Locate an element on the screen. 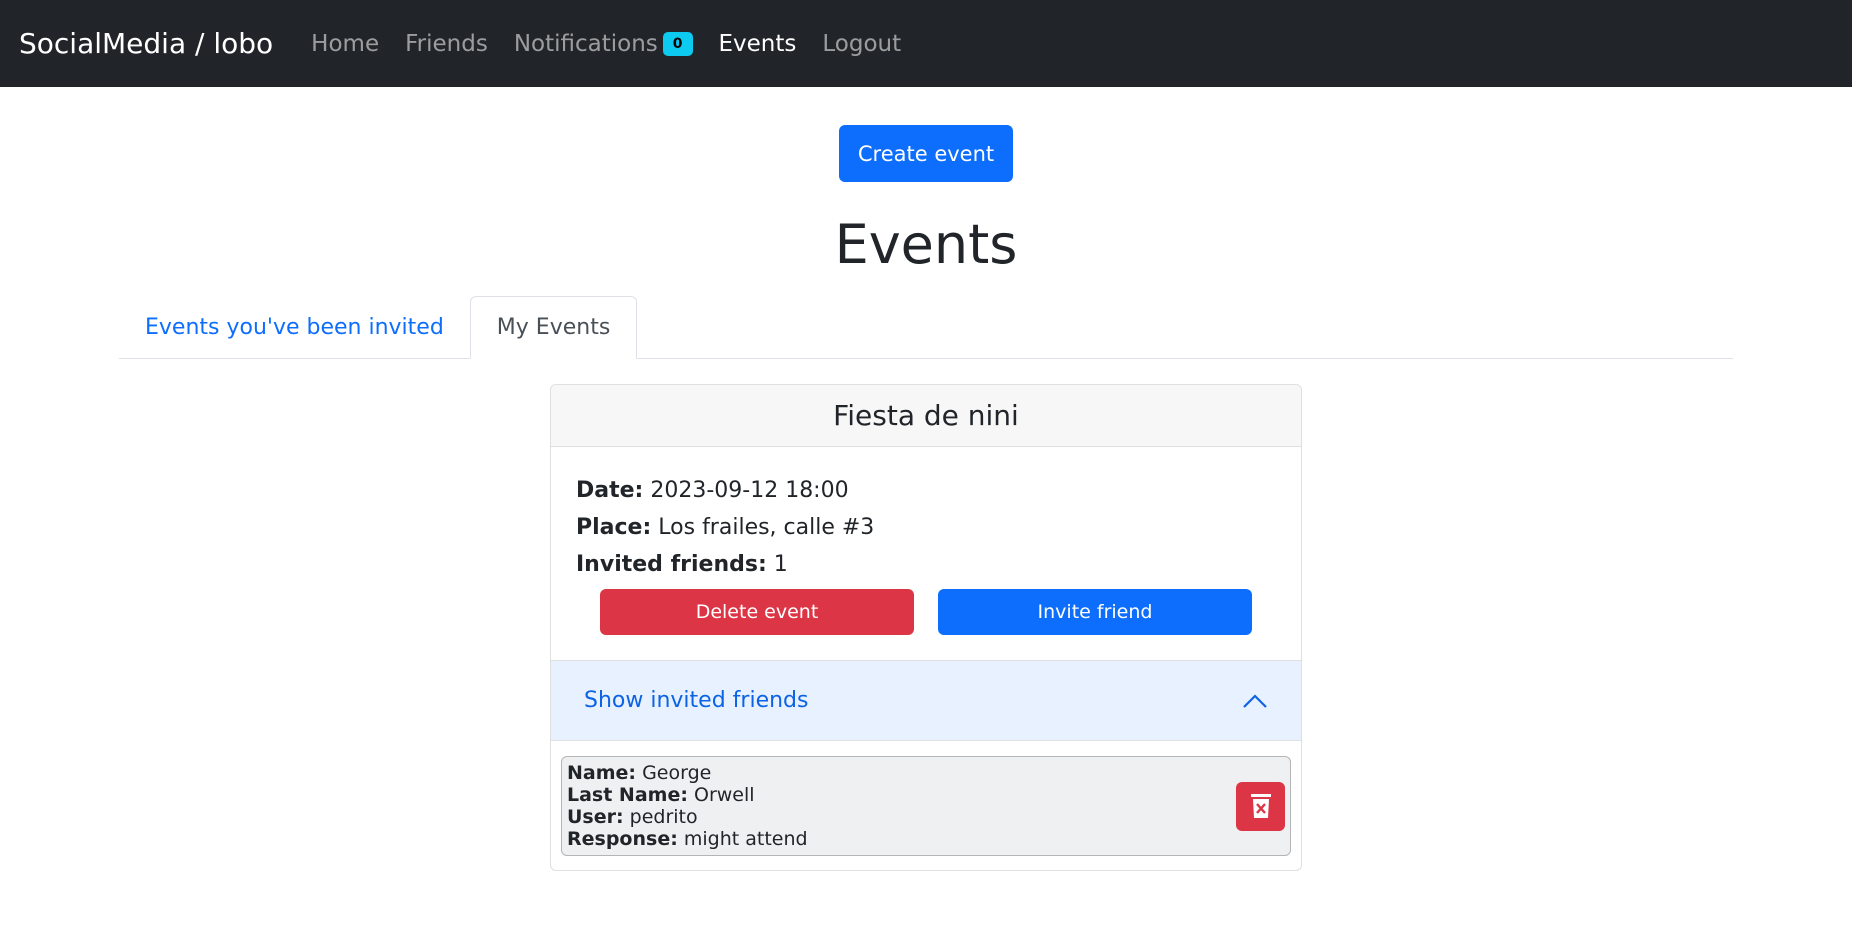 The image size is (1852, 931). nav-home: Home is located at coordinates (345, 44).